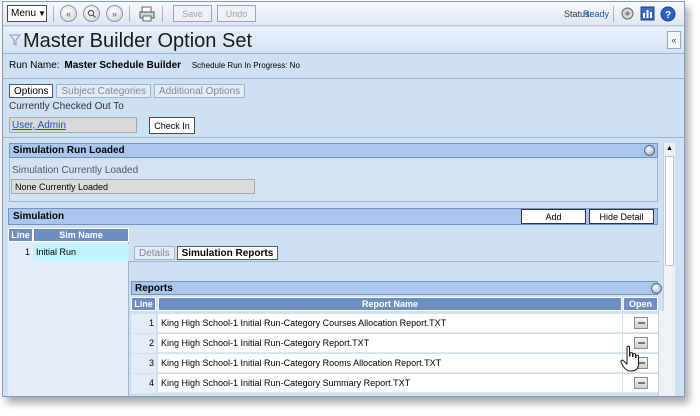 This screenshot has height=416, width=700. I want to click on section-title: Simulation Run Loaded, so click(69, 150).